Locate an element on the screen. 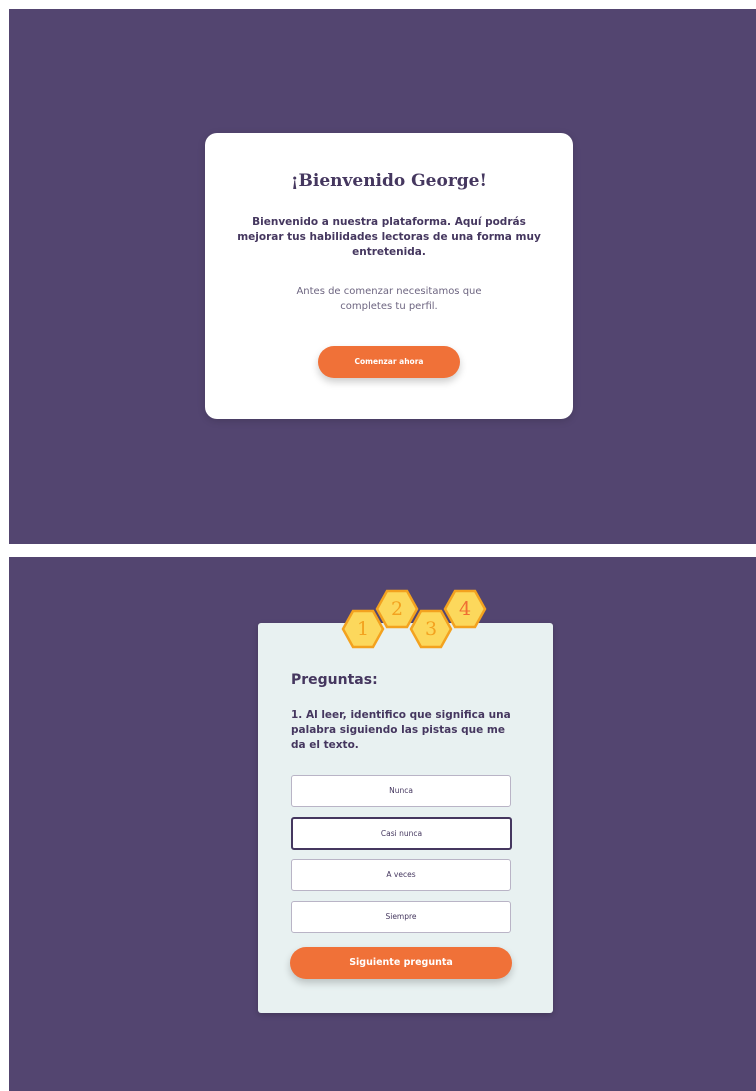  option-nunca: Nunca is located at coordinates (401, 791).